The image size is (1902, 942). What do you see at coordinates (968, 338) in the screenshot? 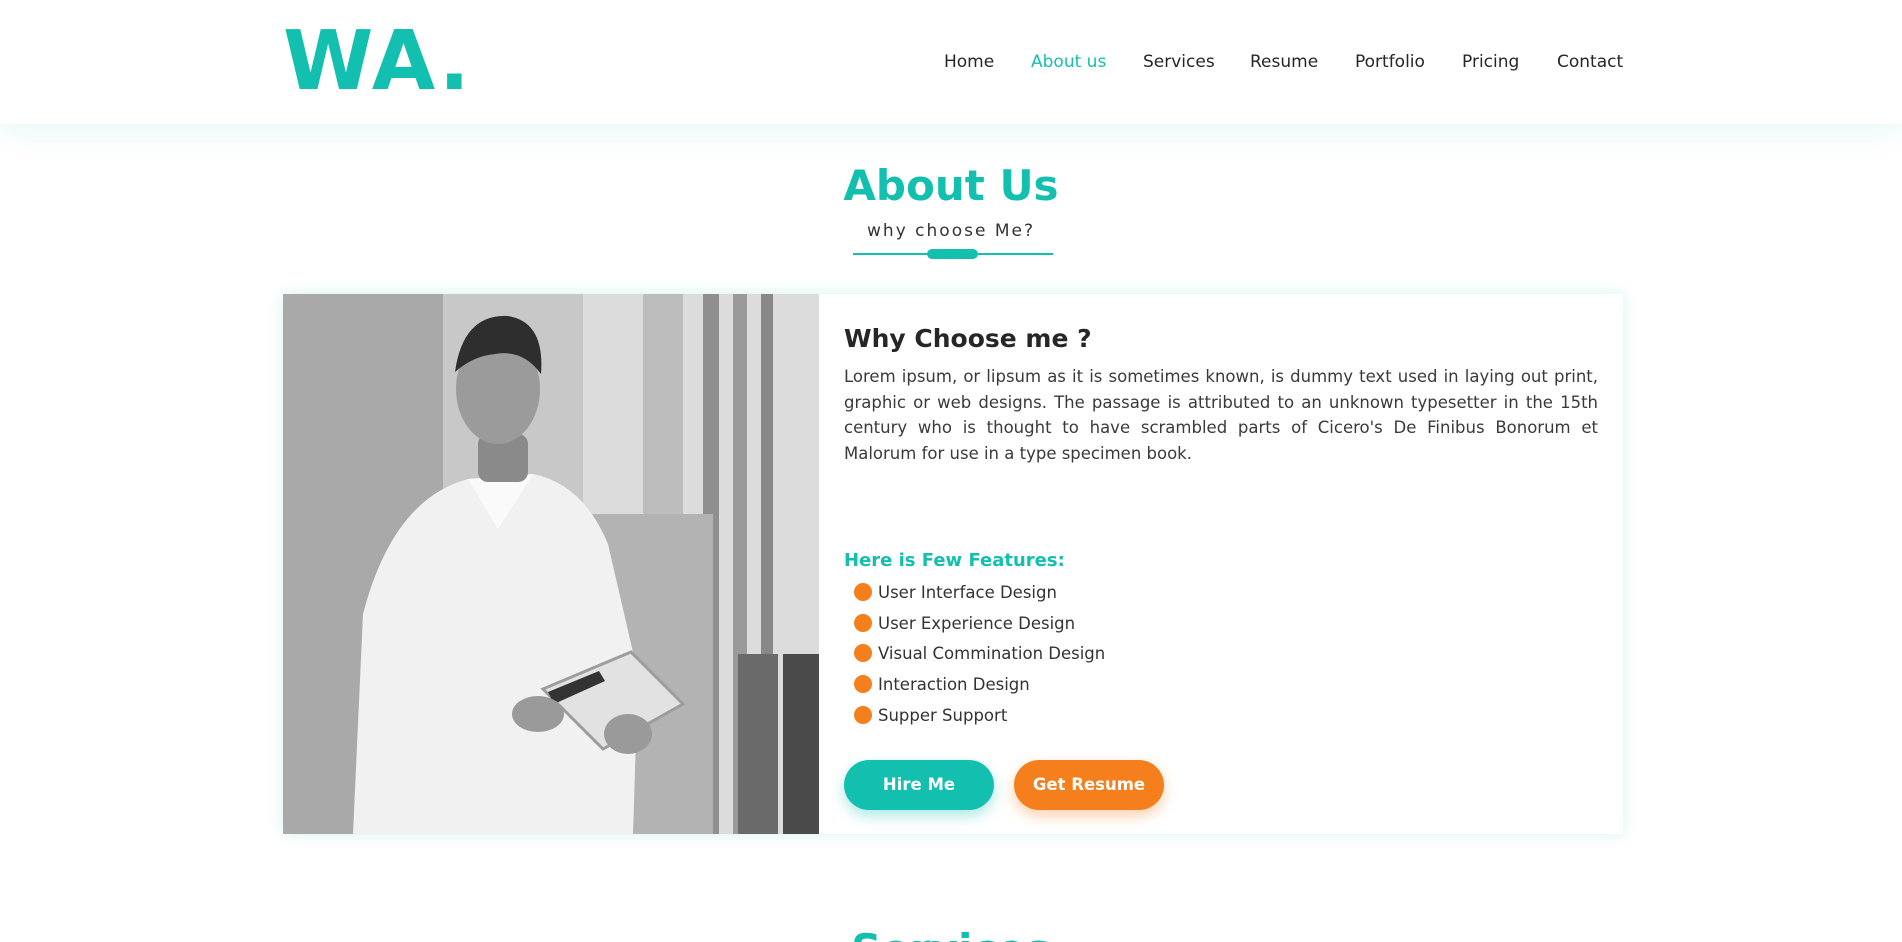
I see `why-heading: Why Choose me ?` at bounding box center [968, 338].